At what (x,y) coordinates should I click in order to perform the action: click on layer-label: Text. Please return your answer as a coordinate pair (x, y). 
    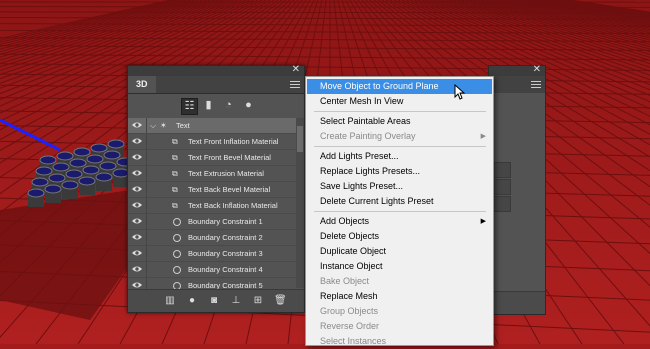
    Looking at the image, I should click on (183, 125).